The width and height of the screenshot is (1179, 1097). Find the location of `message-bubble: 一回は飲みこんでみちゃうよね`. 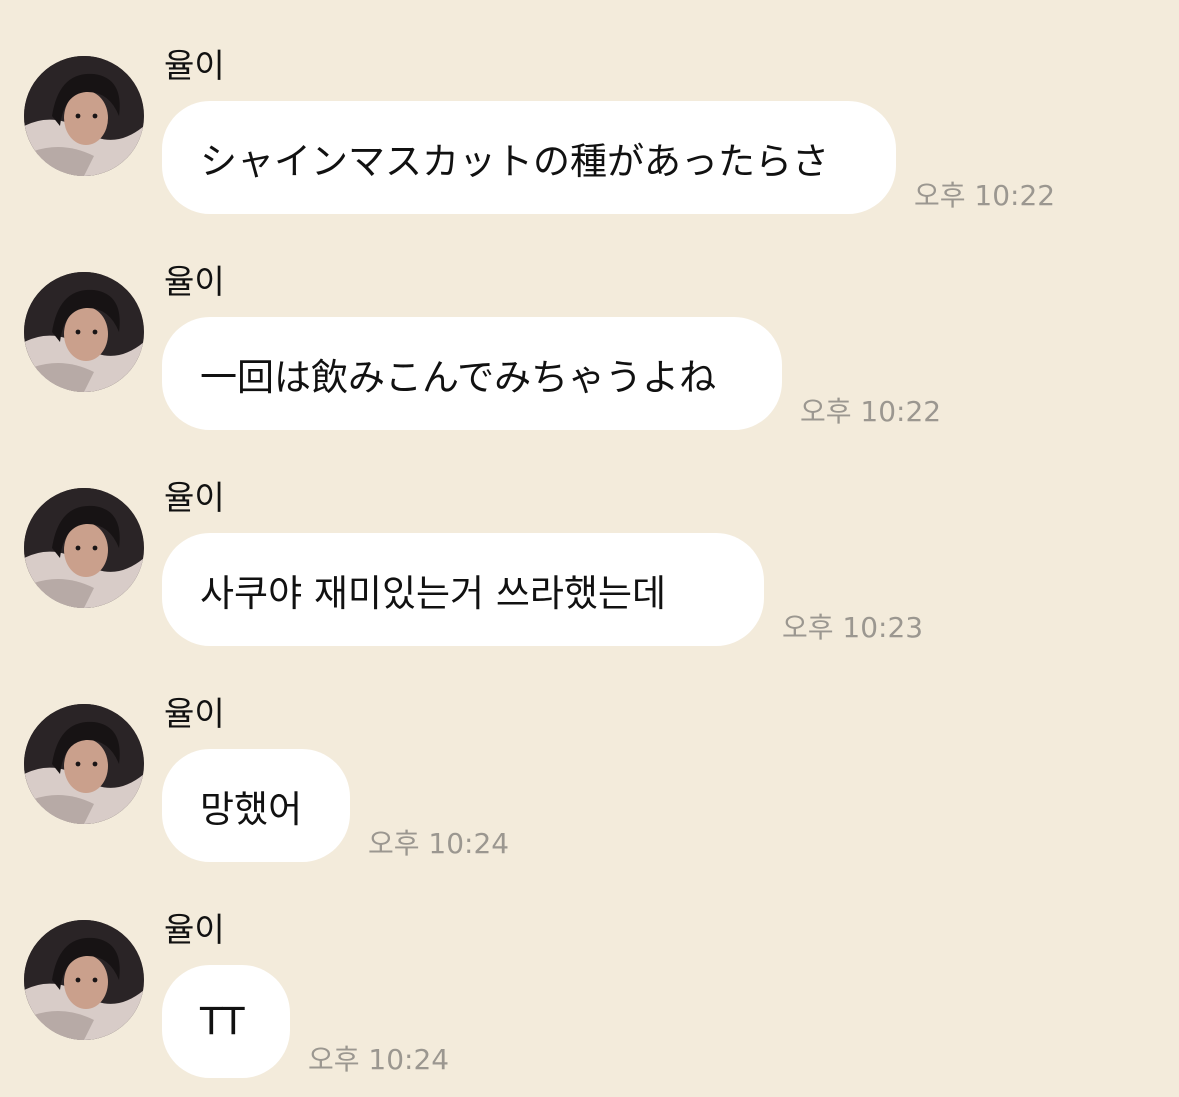

message-bubble: 一回は飲みこんでみちゃうよね is located at coordinates (472, 373).